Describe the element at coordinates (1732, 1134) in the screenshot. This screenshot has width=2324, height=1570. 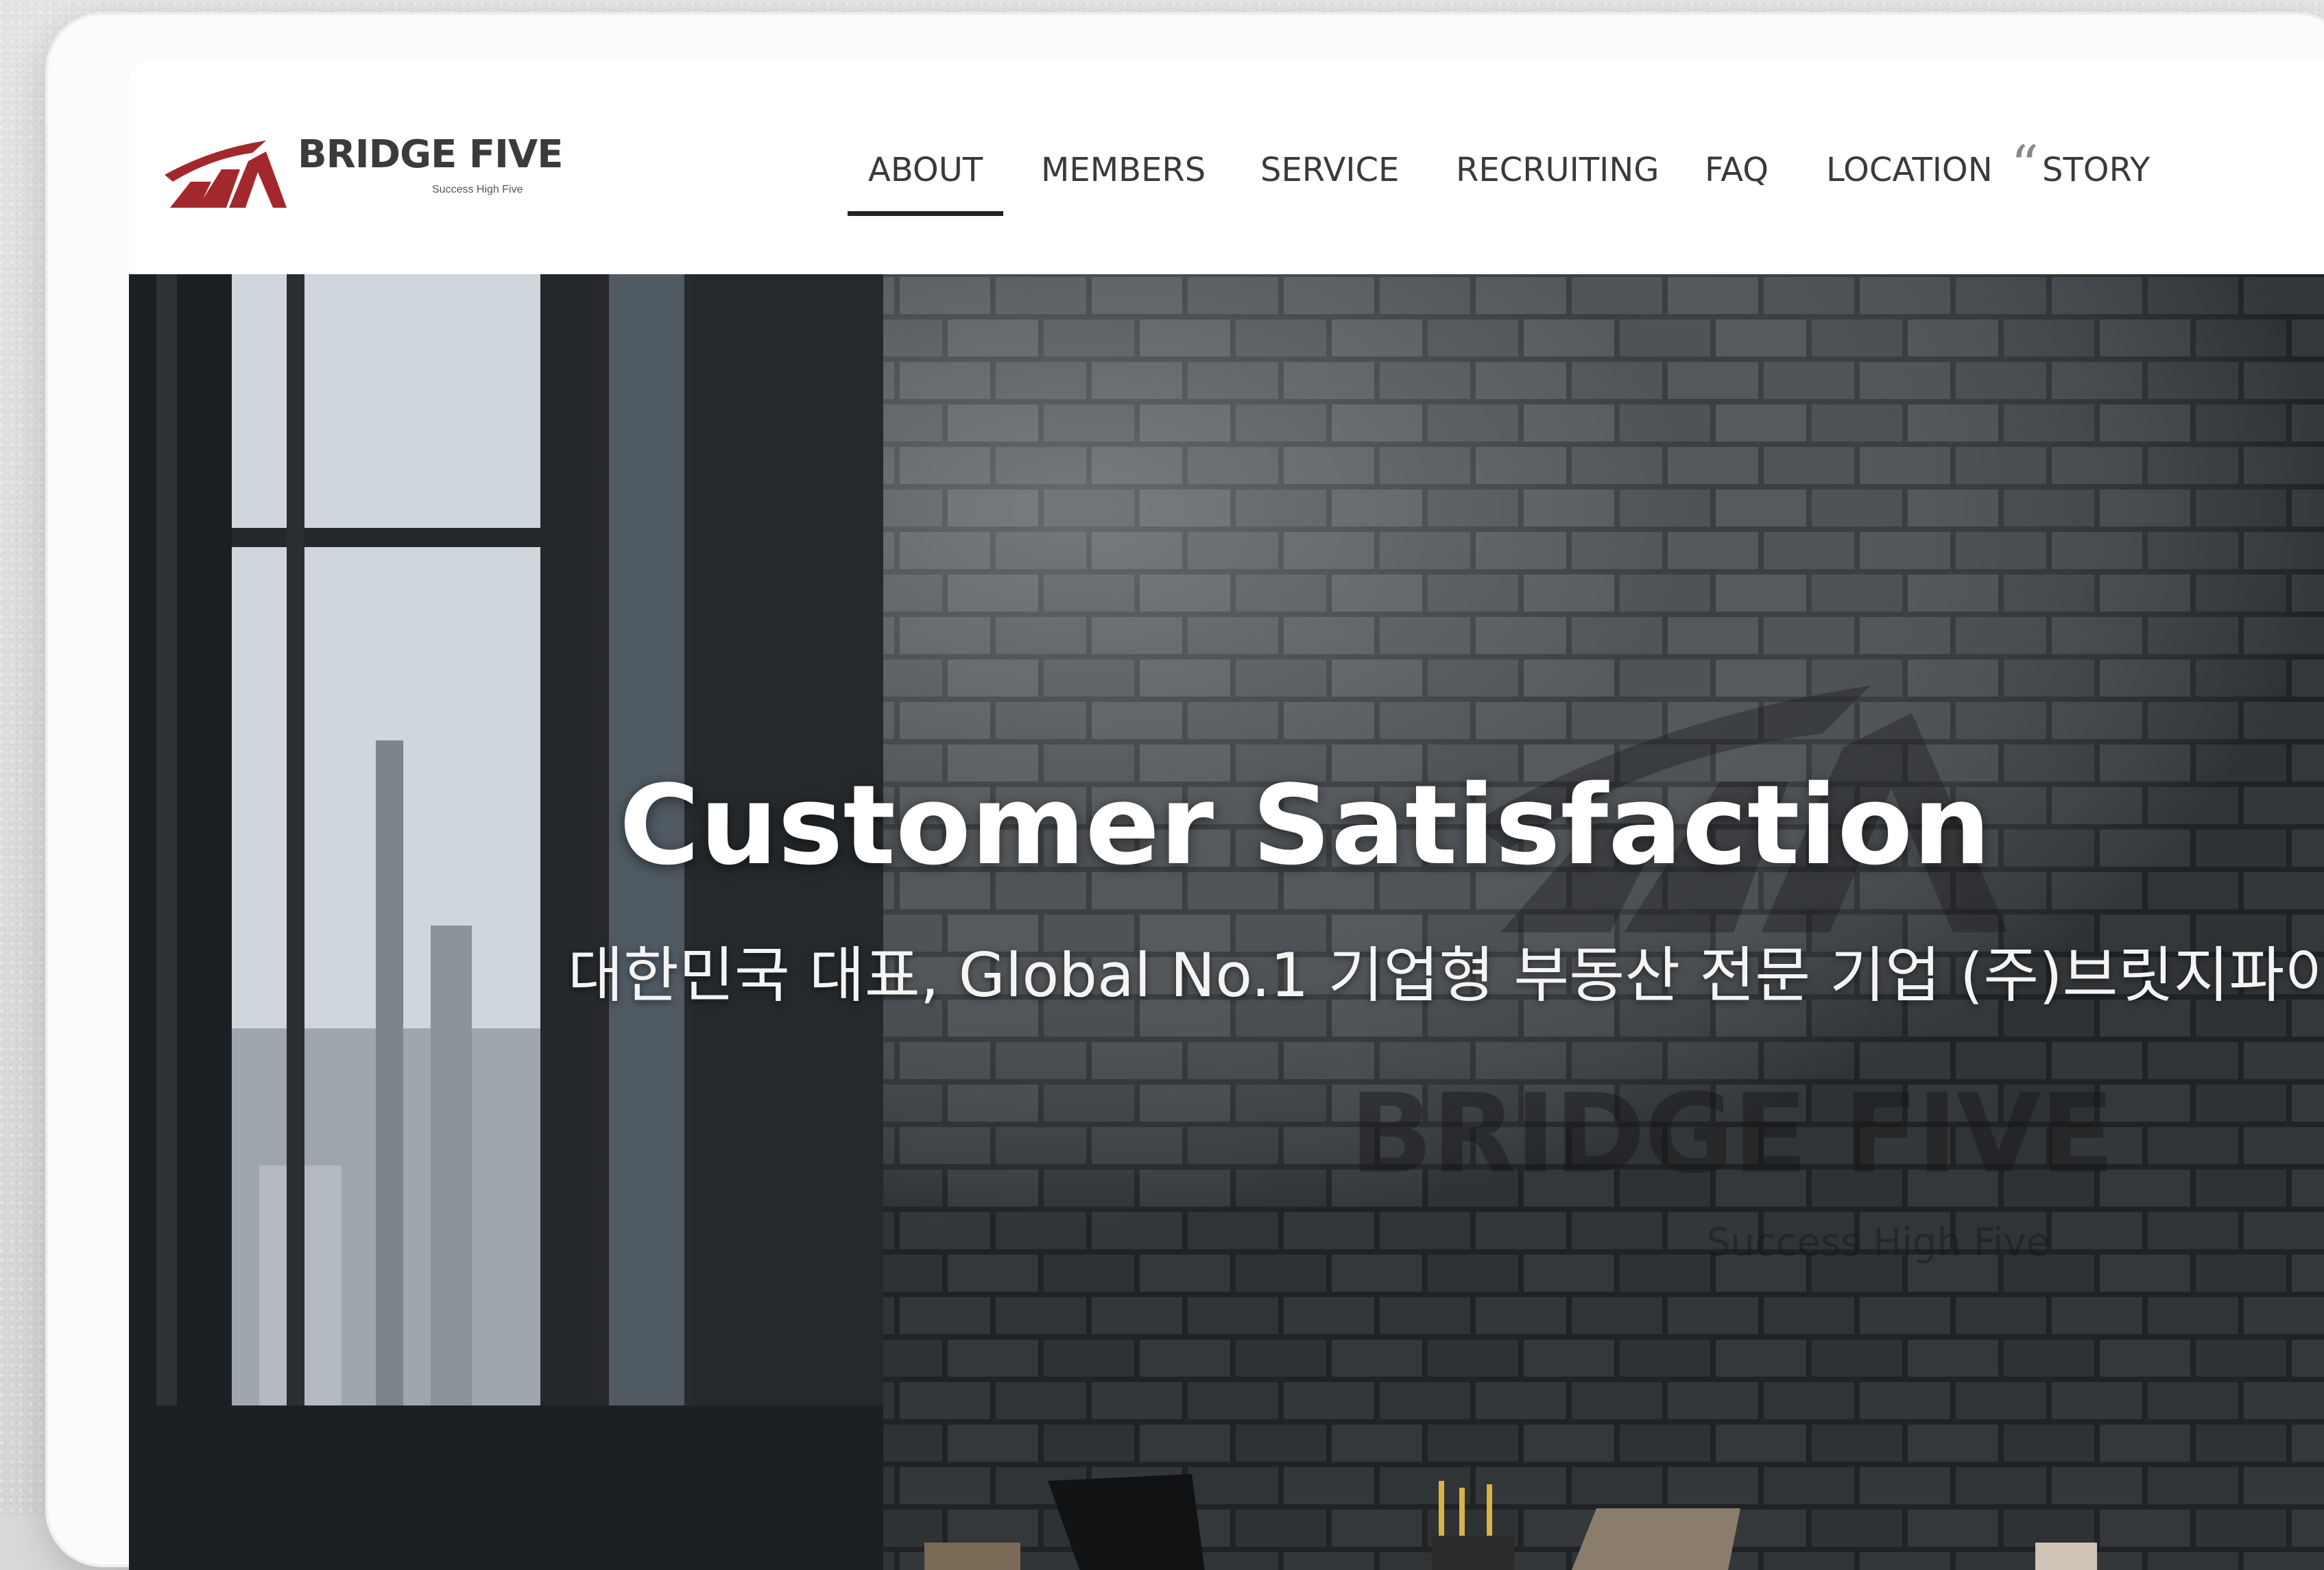
I see `watermark-brand-name: BRIDGE FIVE` at that location.